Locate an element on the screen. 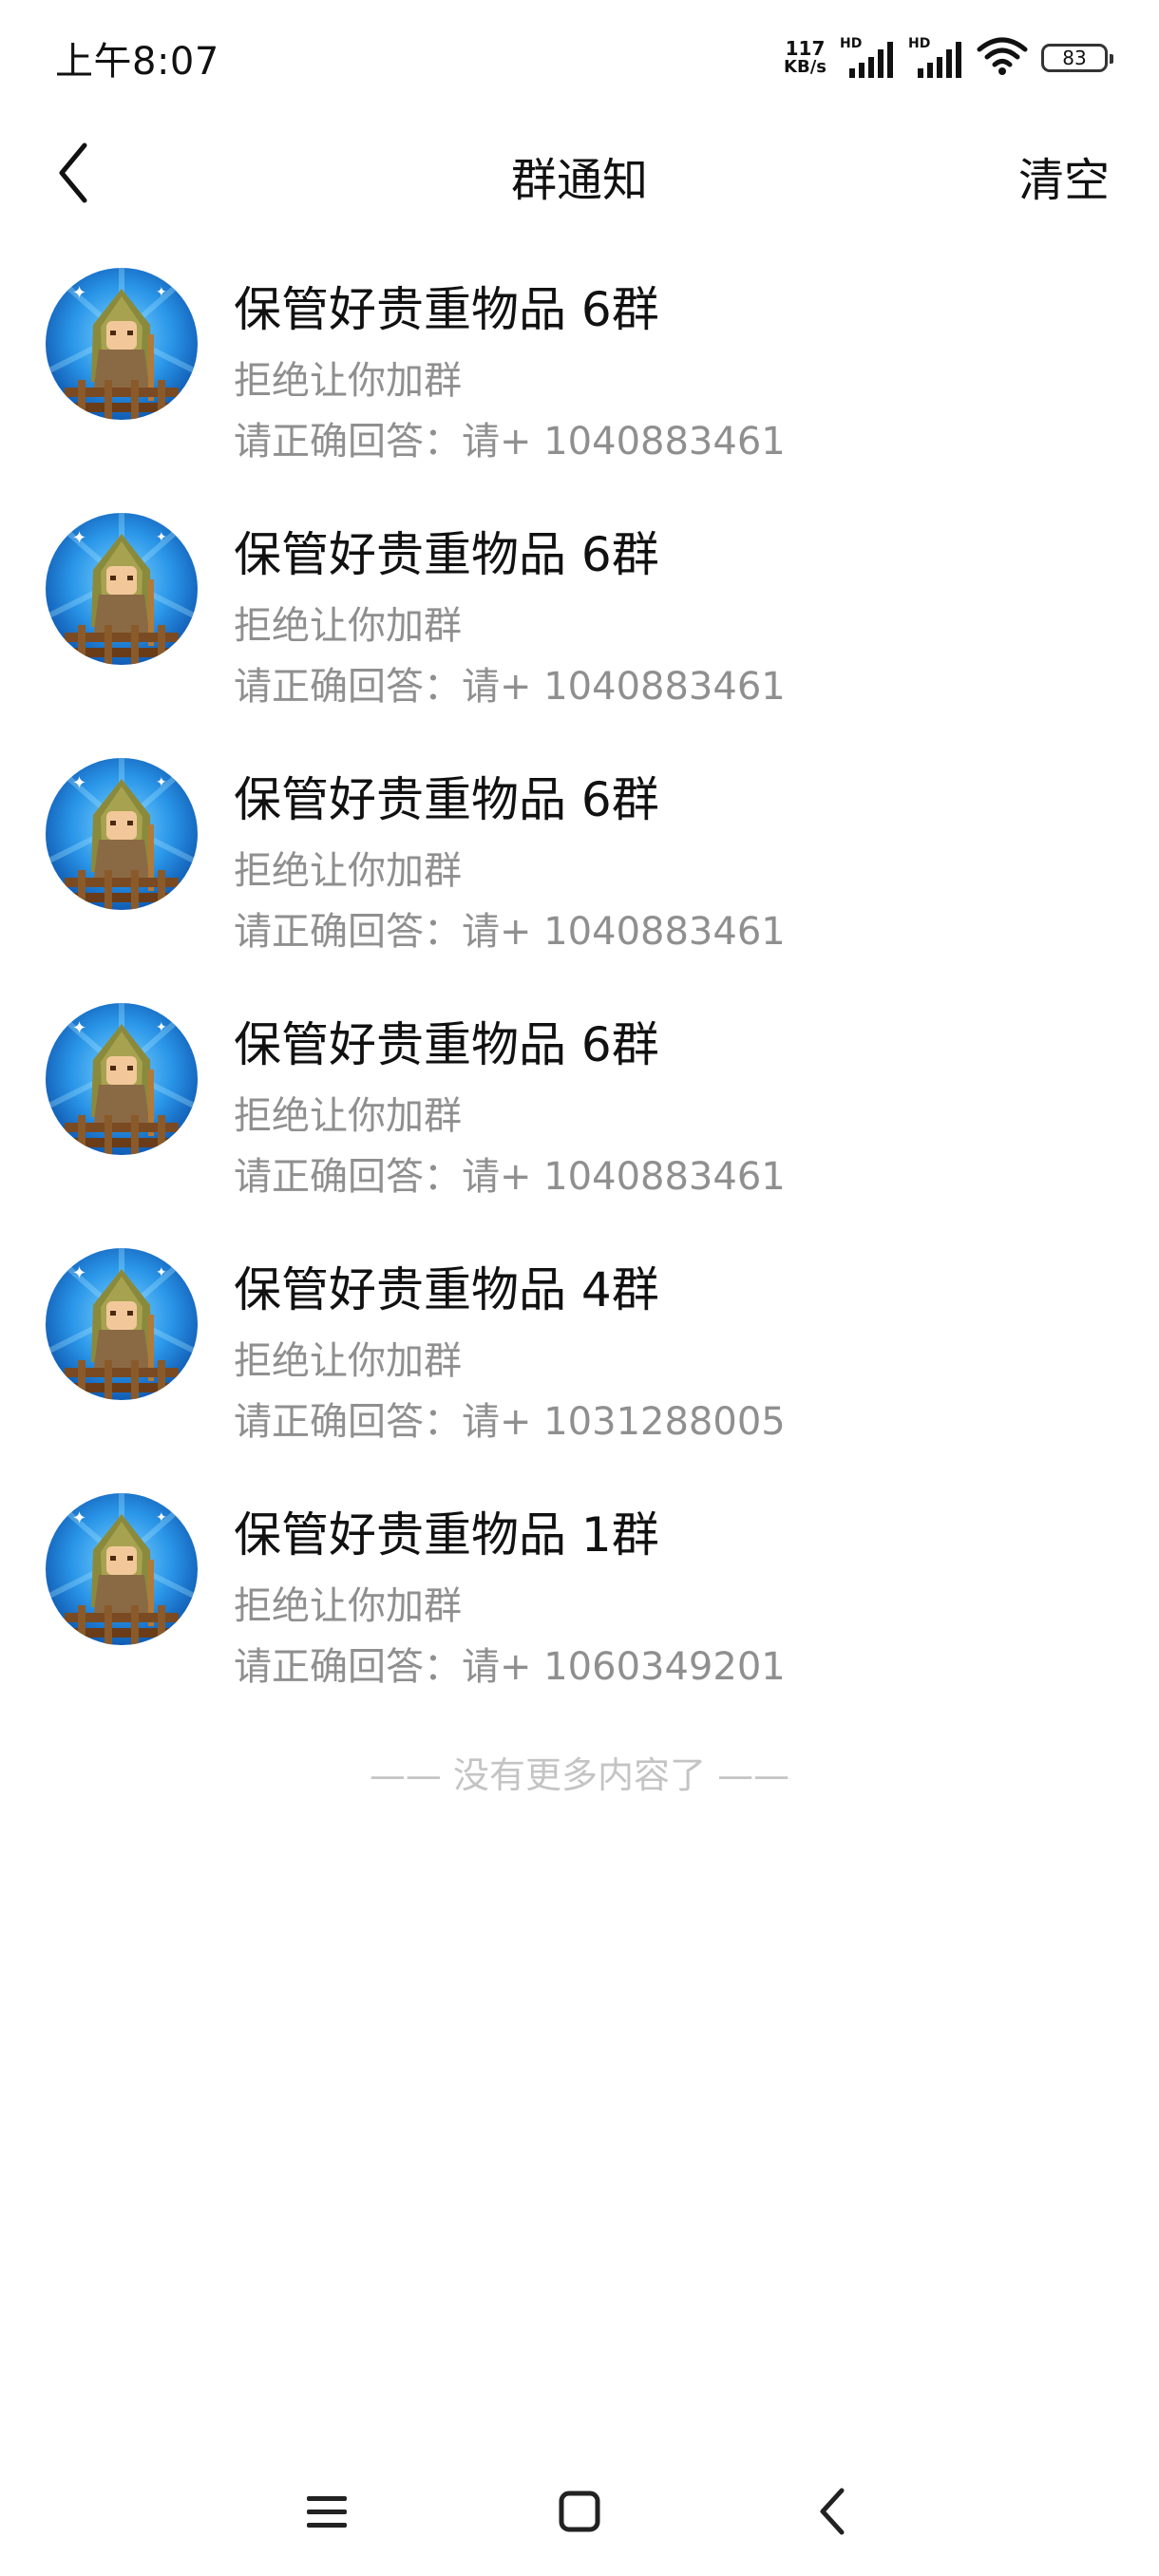 This screenshot has height=2576, width=1159. group-name: 保管好贵重物品 1群 is located at coordinates (446, 1535).